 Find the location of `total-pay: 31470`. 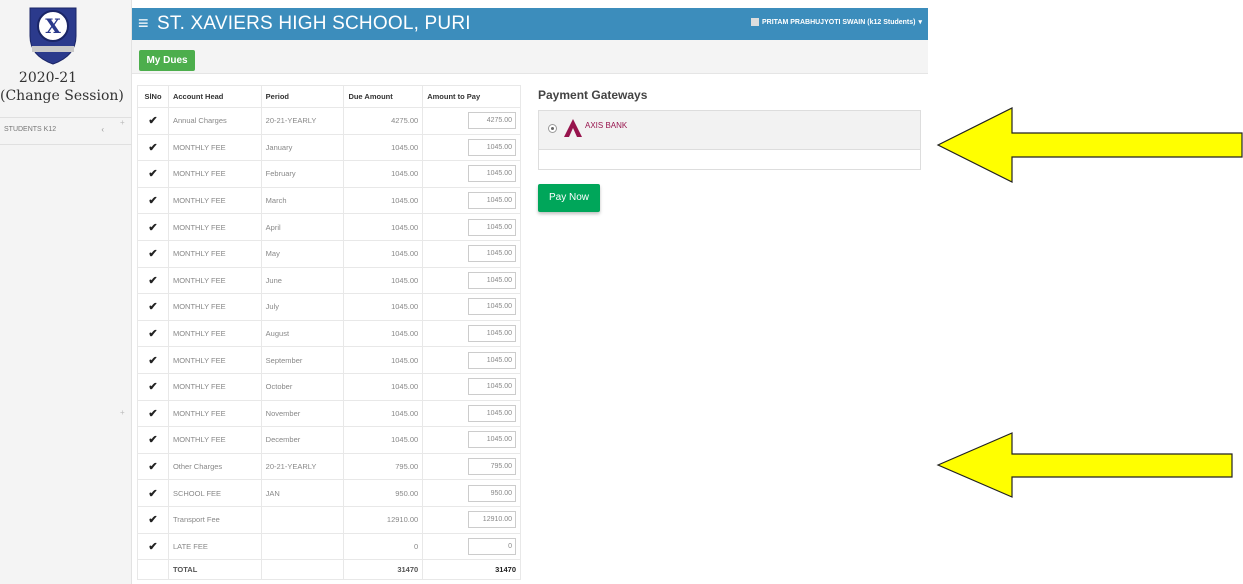

total-pay: 31470 is located at coordinates (471, 570).